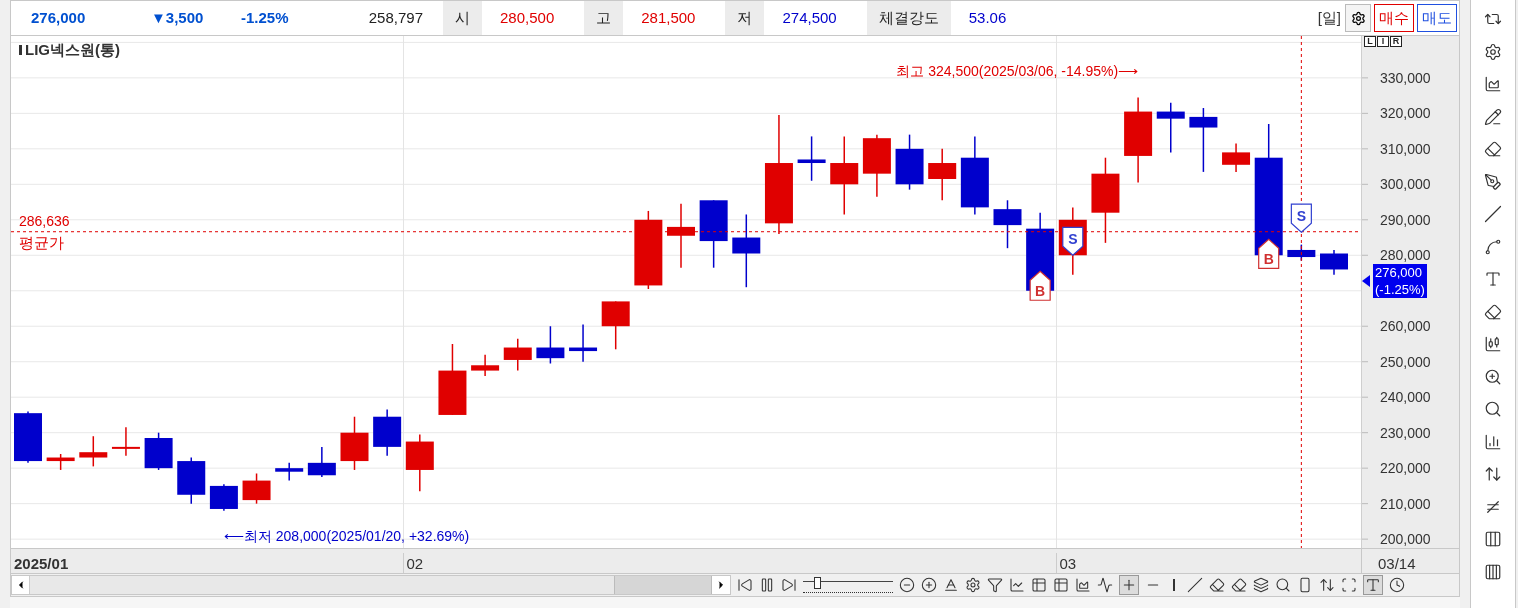  What do you see at coordinates (1405, 148) in the screenshot?
I see `price-axis-label: 310,000` at bounding box center [1405, 148].